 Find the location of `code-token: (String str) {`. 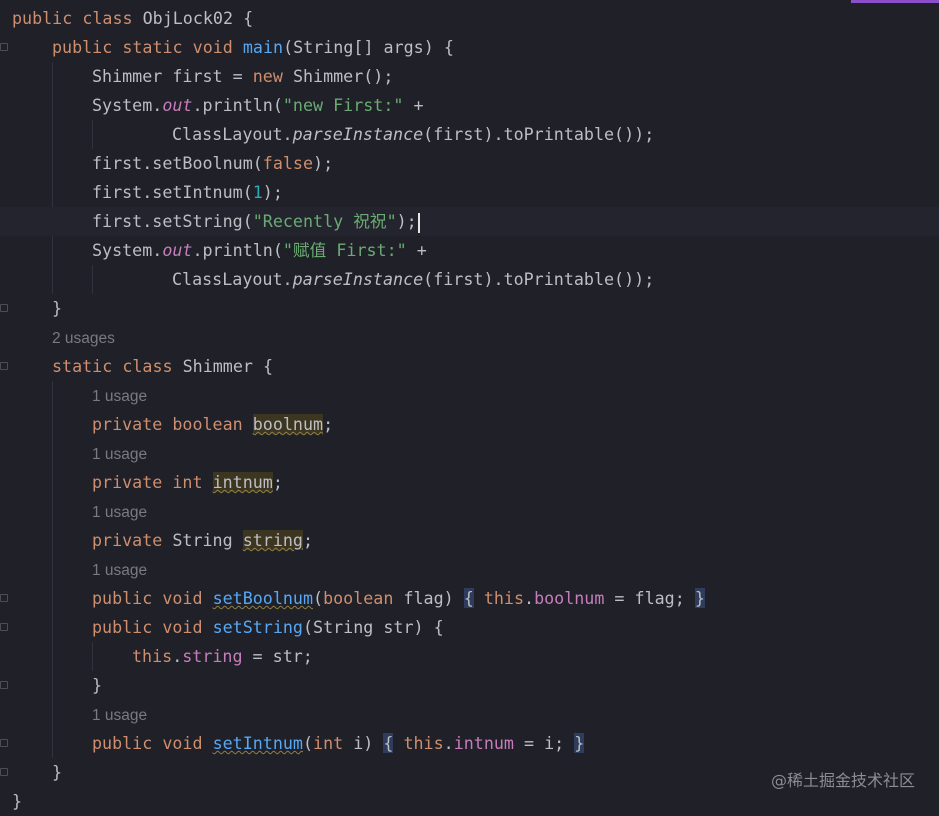

code-token: (String str) { is located at coordinates (373, 627).